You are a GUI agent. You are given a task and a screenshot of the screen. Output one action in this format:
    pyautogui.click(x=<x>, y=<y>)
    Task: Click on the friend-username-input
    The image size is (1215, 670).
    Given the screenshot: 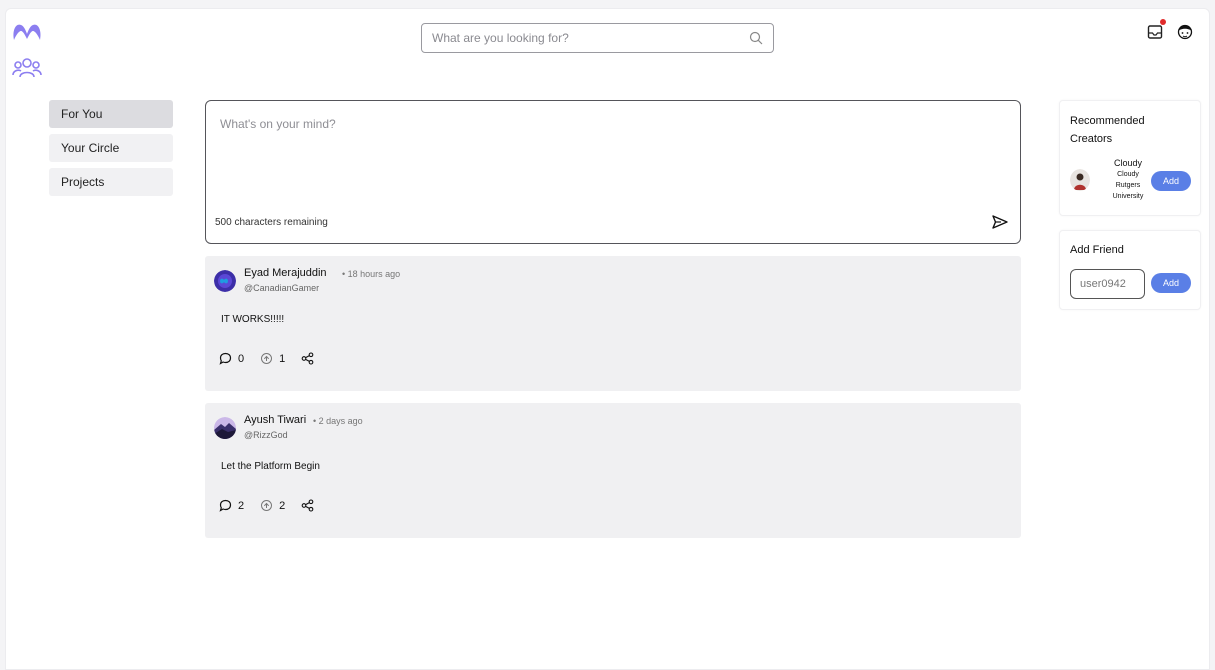 What is the action you would take?
    pyautogui.click(x=1107, y=284)
    